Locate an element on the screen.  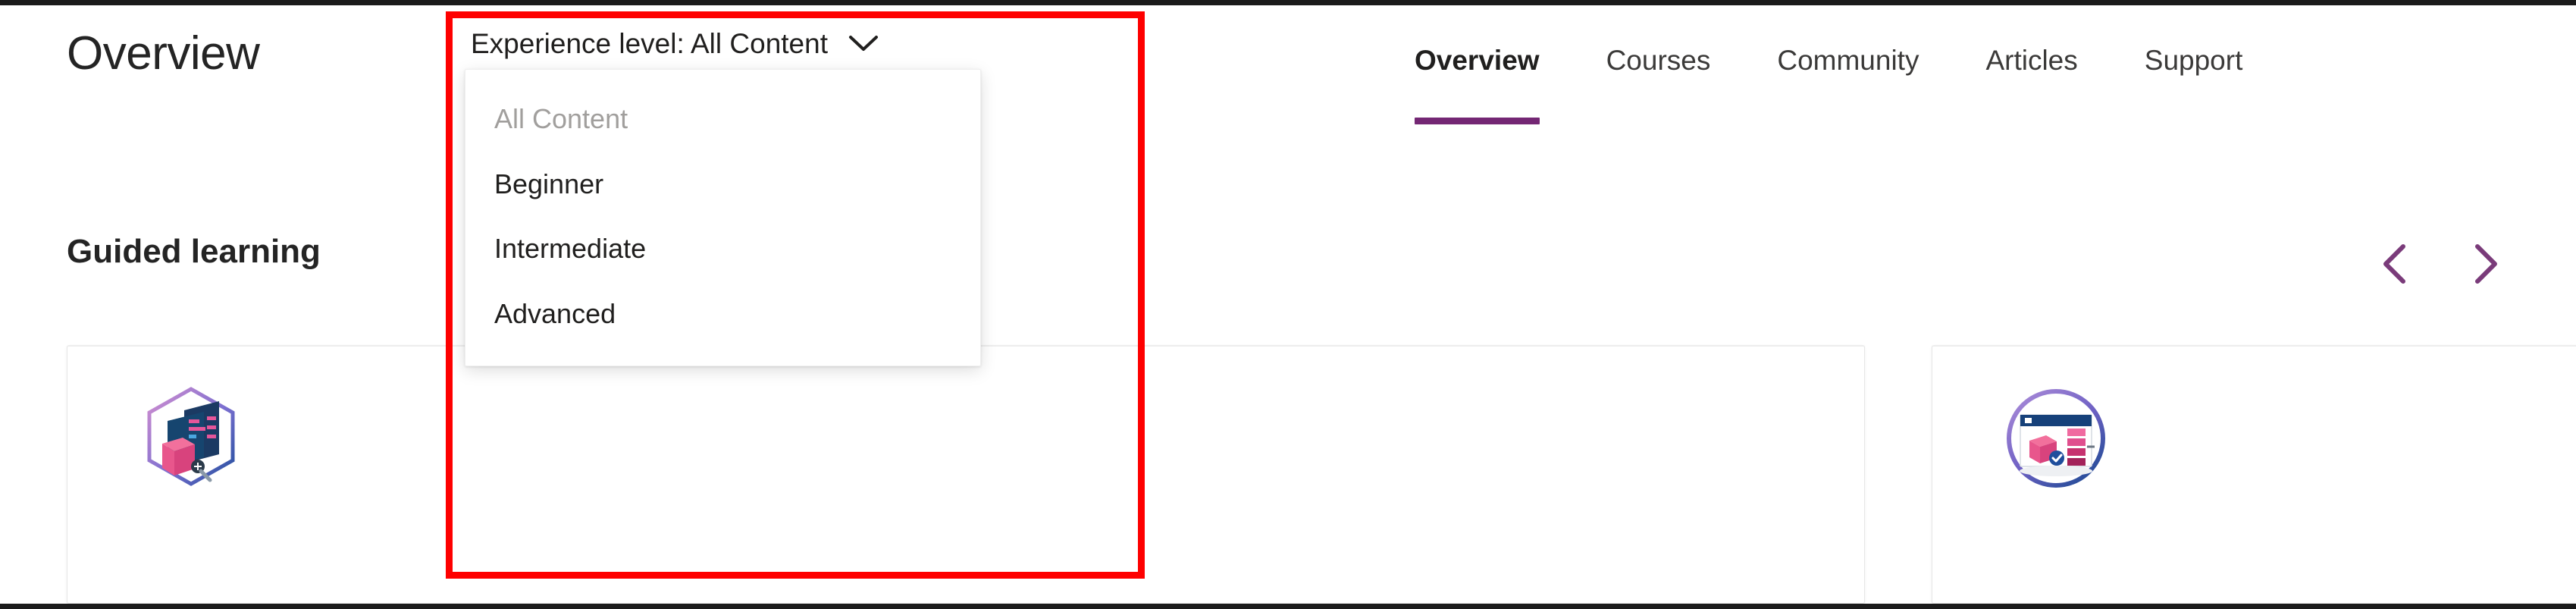
carousel-prev-button is located at coordinates (2394, 264).